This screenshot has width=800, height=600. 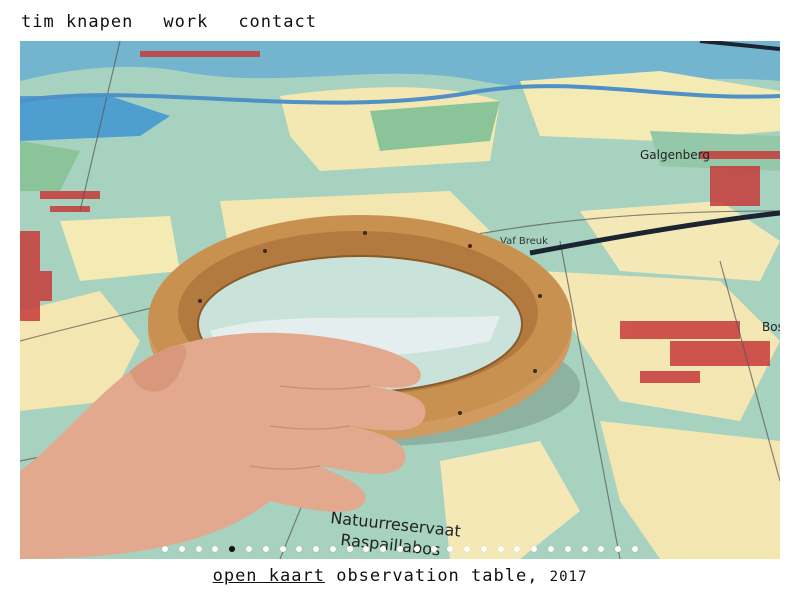 What do you see at coordinates (771, 327) in the screenshot?
I see `map-label-town: Bos` at bounding box center [771, 327].